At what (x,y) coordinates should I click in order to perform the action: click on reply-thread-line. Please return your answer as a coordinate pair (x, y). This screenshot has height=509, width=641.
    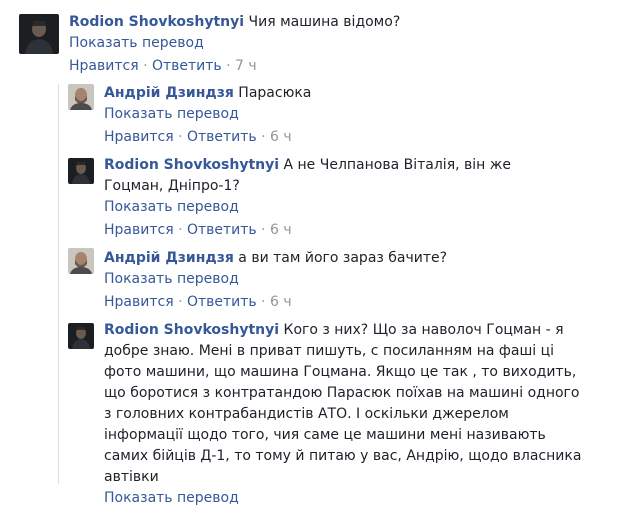
    Looking at the image, I should click on (58, 284).